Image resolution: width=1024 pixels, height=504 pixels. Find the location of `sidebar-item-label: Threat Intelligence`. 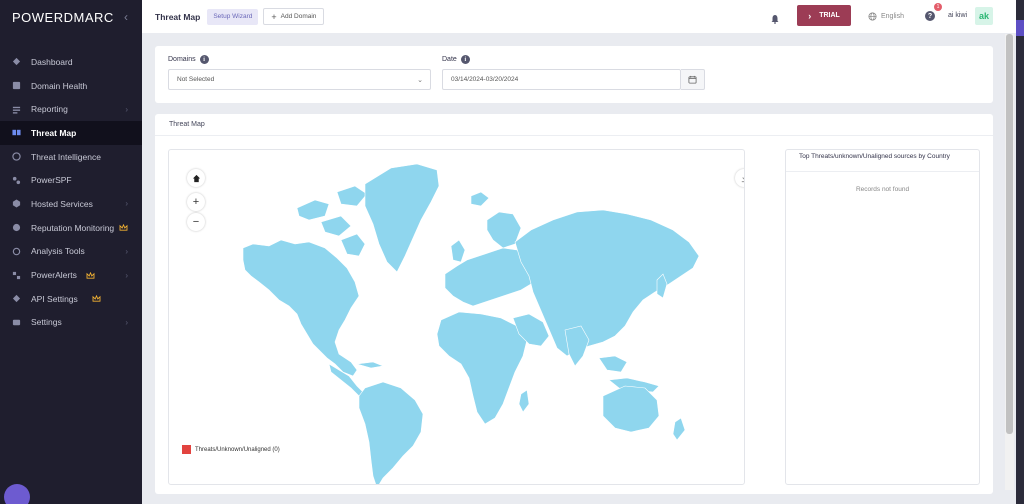

sidebar-item-label: Threat Intelligence is located at coordinates (66, 156).